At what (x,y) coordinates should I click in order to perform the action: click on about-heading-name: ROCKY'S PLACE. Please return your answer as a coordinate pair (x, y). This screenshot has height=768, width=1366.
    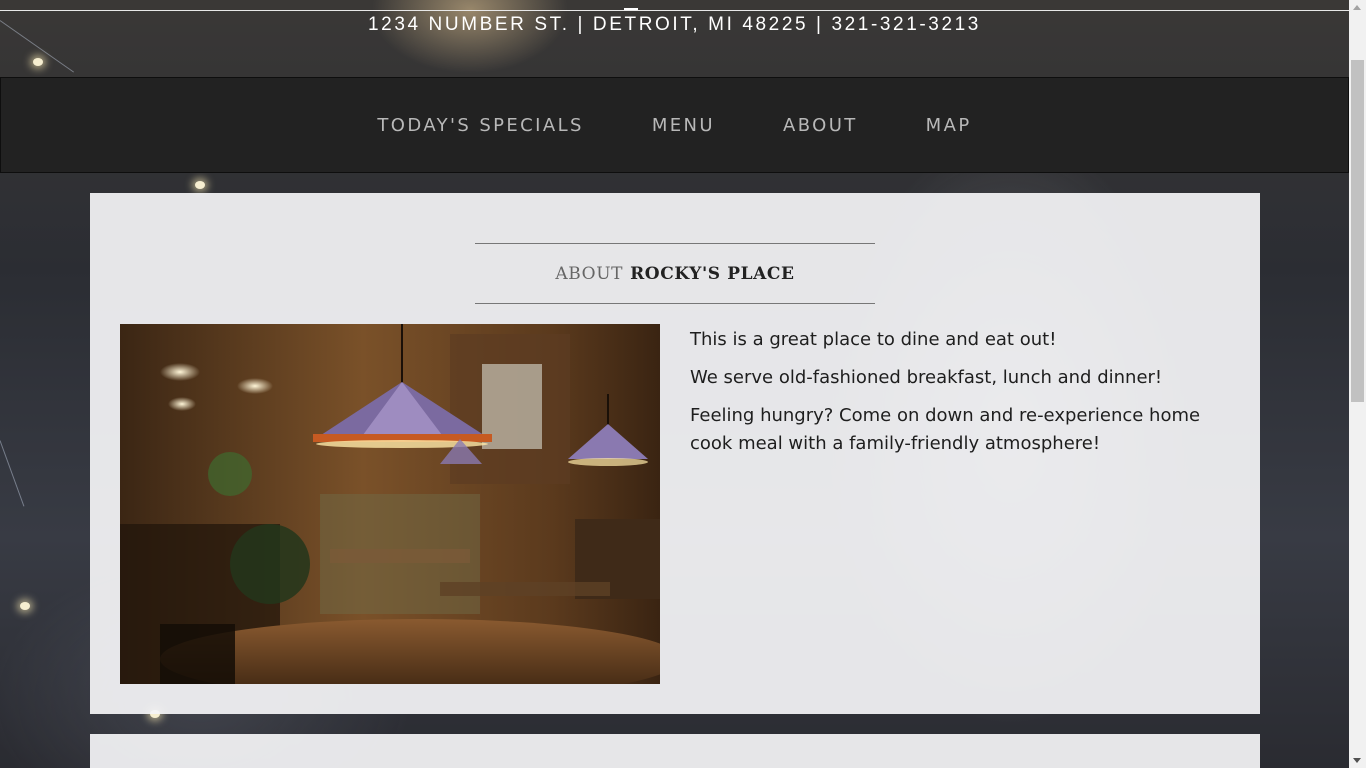
    Looking at the image, I should click on (712, 273).